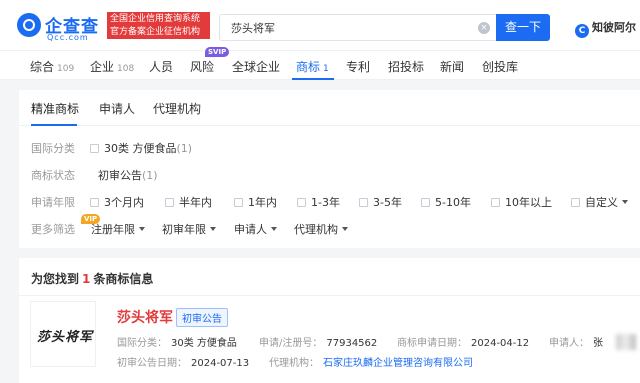 The height and width of the screenshot is (383, 640). I want to click on option-label: 10年以上, so click(528, 202).